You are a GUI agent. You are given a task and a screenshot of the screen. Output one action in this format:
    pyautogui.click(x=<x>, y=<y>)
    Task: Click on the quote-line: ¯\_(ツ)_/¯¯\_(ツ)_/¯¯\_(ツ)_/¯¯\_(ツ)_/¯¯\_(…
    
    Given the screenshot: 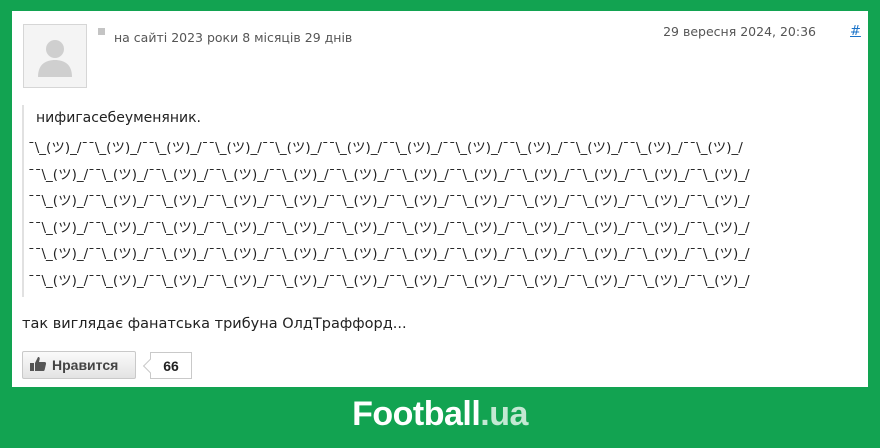 What is the action you would take?
    pyautogui.click(x=385, y=148)
    